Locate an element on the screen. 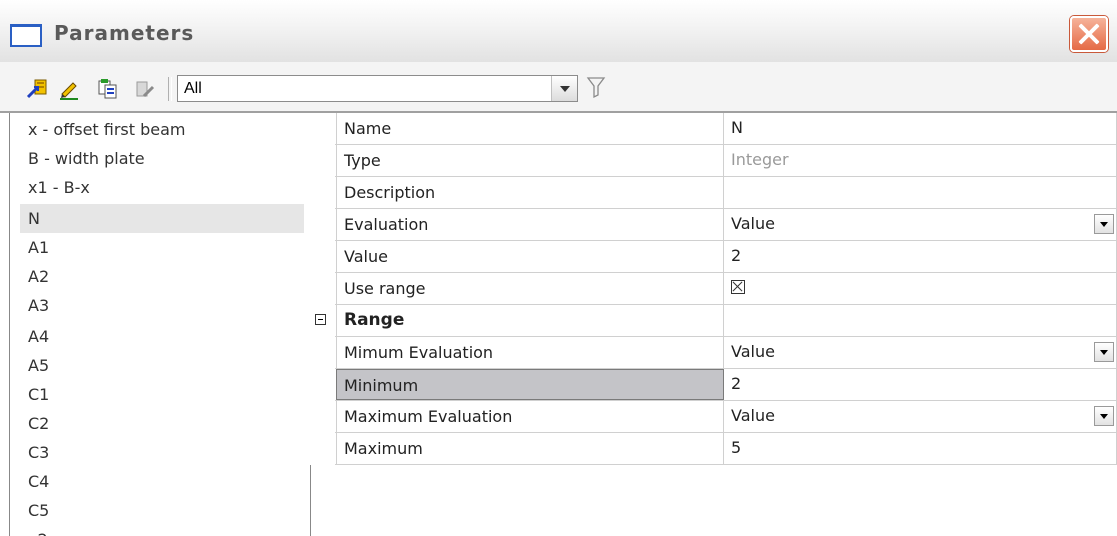 The height and width of the screenshot is (536, 1117). property-row-minimum: Minimum 2 is located at coordinates (713, 385).